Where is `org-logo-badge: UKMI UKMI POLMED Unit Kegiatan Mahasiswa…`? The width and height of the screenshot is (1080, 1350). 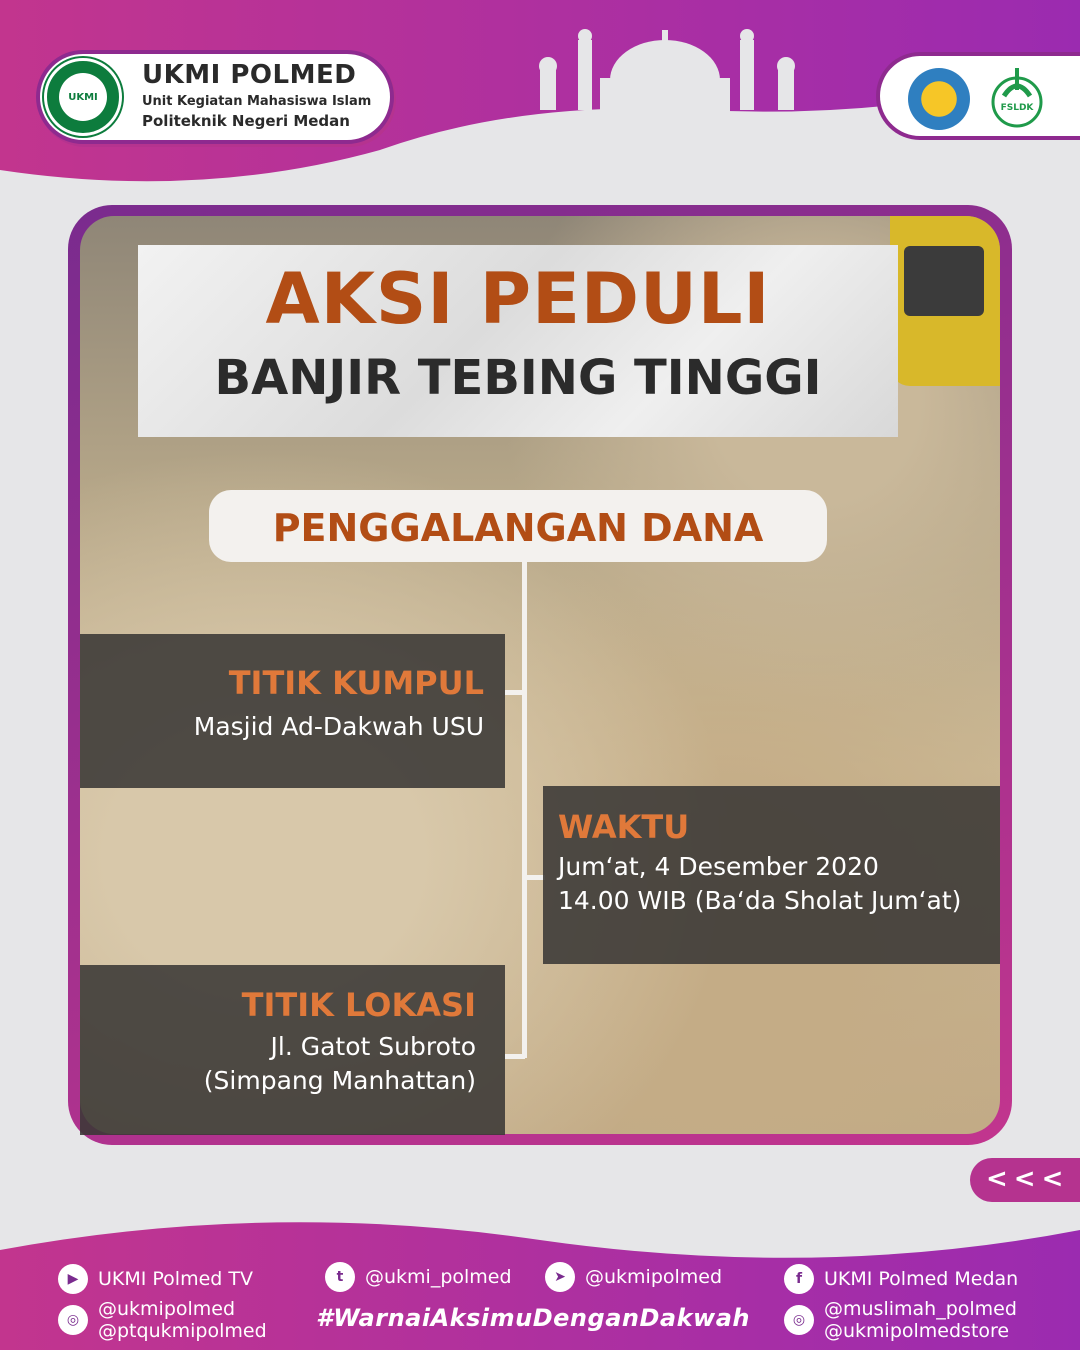 org-logo-badge: UKMI UKMI POLMED Unit Kegiatan Mahasiswa… is located at coordinates (215, 97).